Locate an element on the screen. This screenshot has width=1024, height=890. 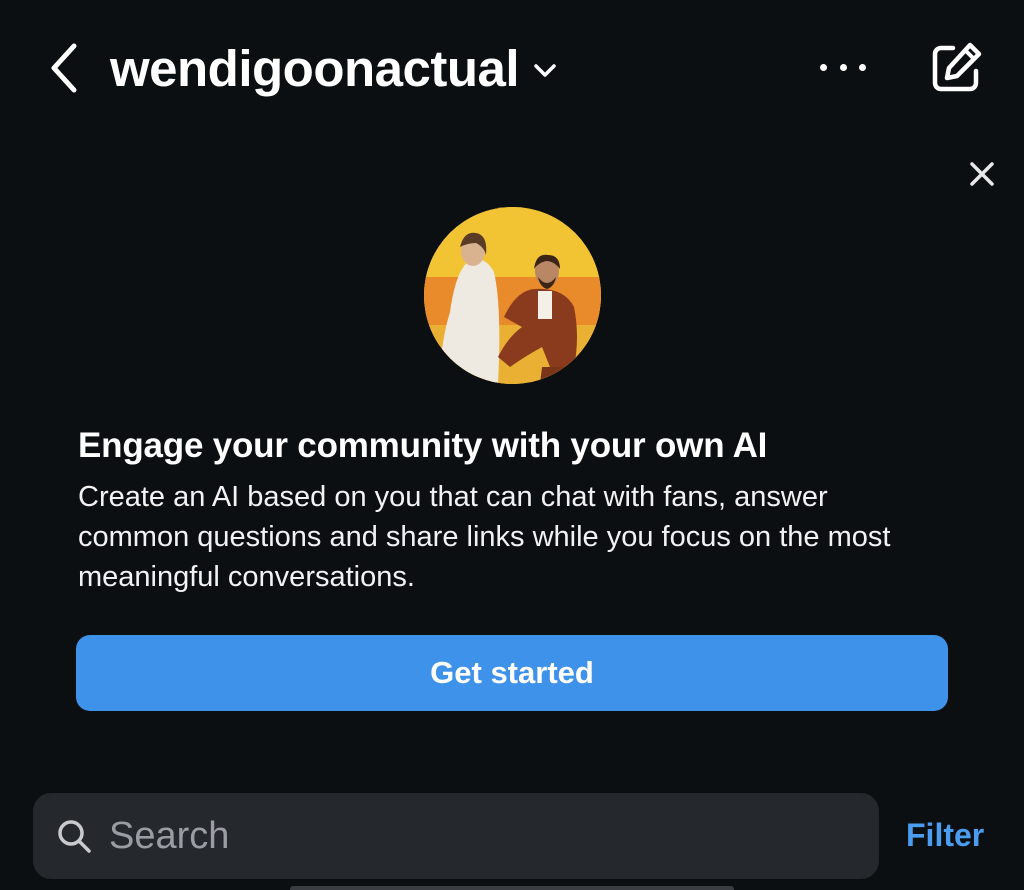
back-button is located at coordinates (64, 68).